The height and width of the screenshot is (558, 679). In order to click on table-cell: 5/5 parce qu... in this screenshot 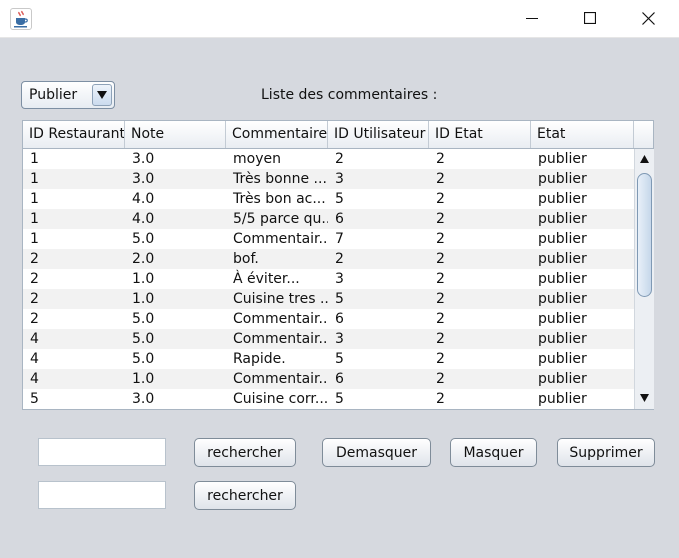, I will do `click(280, 219)`.